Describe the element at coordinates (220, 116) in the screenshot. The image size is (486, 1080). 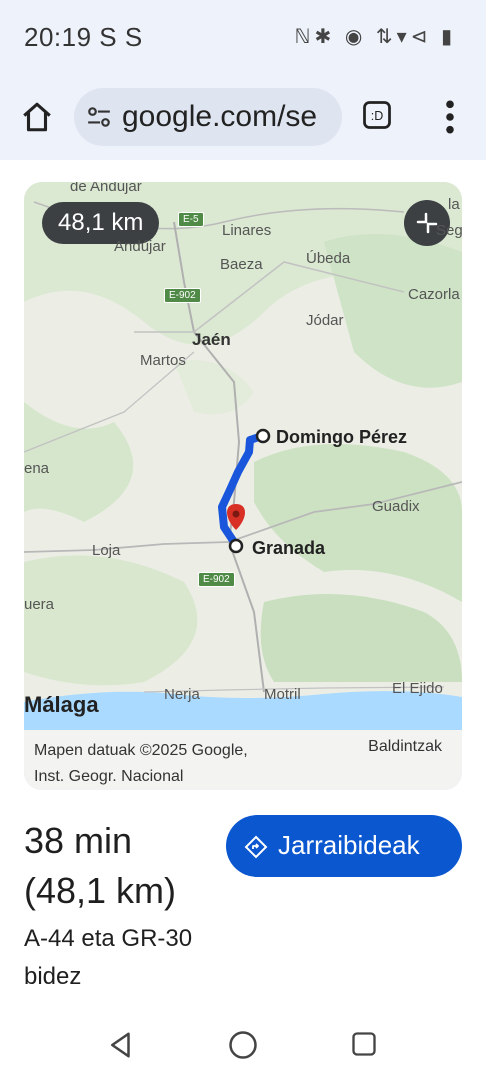
I see `url-text: google.com/se` at that location.